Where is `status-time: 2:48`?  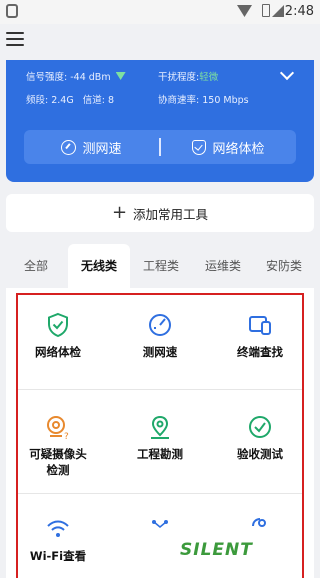
status-time: 2:48 is located at coordinates (299, 11).